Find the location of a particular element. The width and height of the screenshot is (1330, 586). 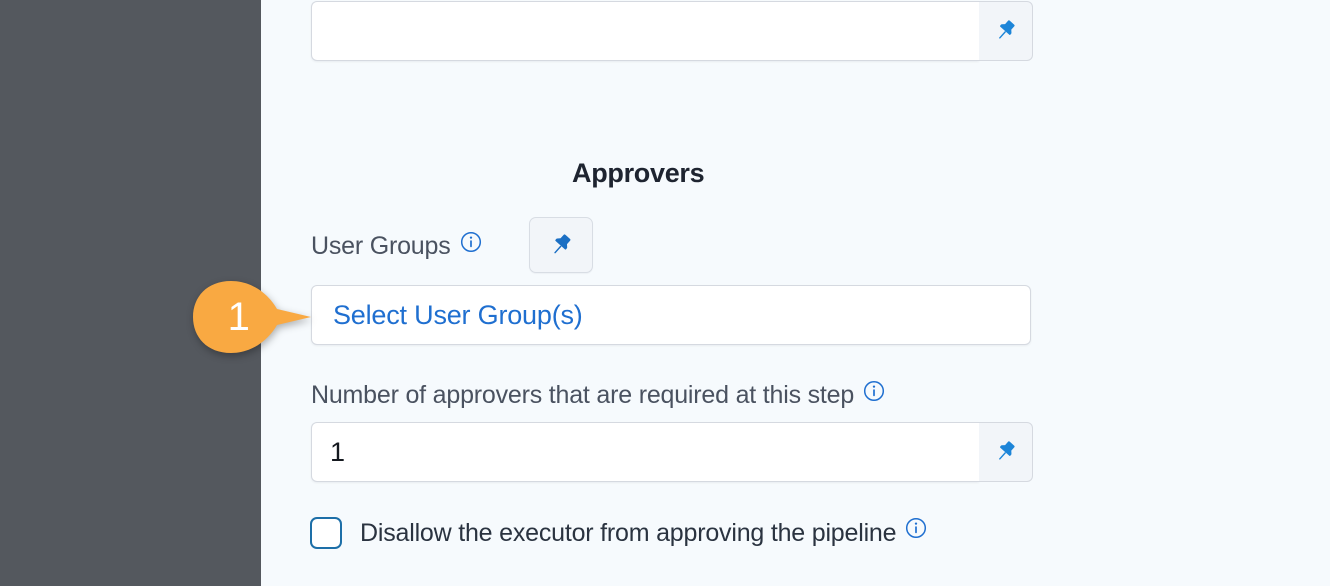

page-title: Approvers is located at coordinates (638, 173).